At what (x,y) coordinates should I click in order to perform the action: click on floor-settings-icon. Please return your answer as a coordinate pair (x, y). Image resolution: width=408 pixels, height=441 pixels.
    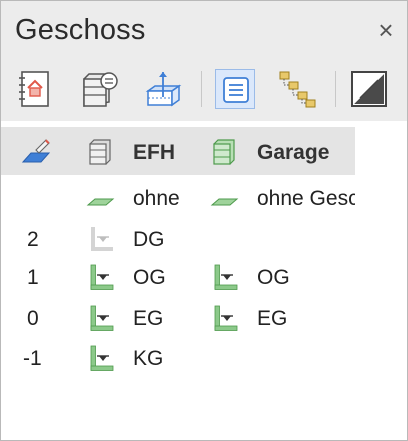
    Looking at the image, I should click on (100, 89).